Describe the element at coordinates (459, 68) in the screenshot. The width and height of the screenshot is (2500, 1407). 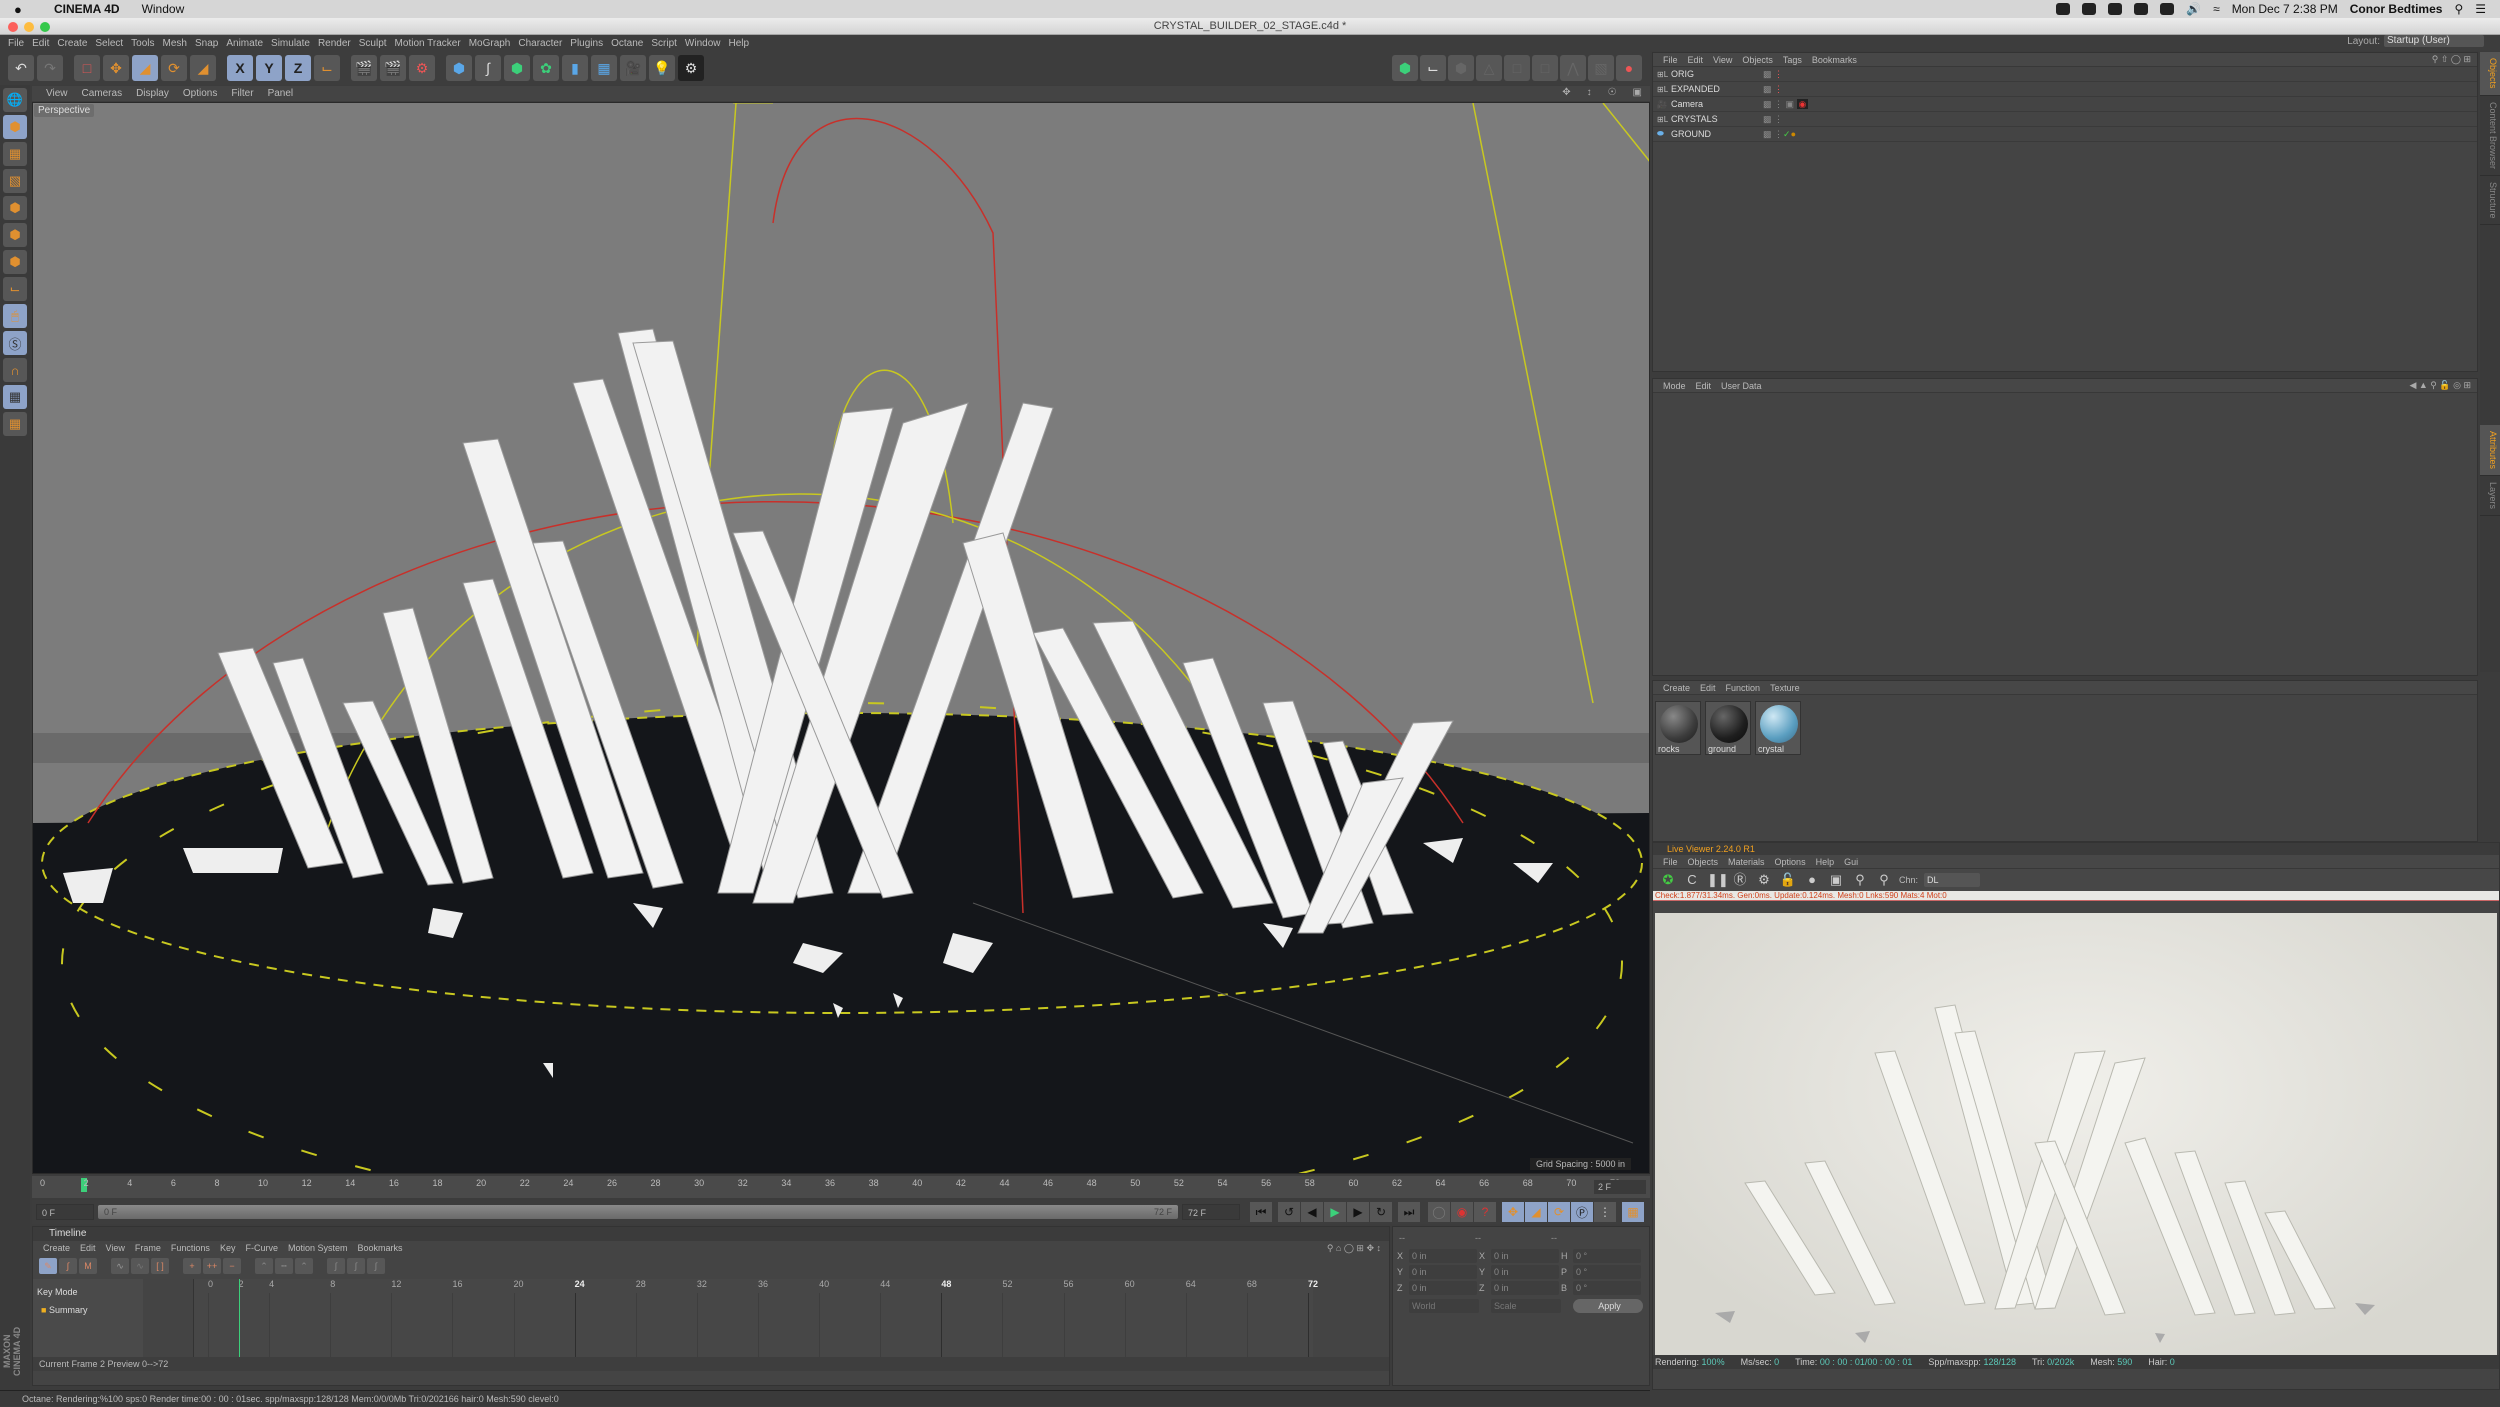
I see `cube-primitive-icon: ⬢` at that location.